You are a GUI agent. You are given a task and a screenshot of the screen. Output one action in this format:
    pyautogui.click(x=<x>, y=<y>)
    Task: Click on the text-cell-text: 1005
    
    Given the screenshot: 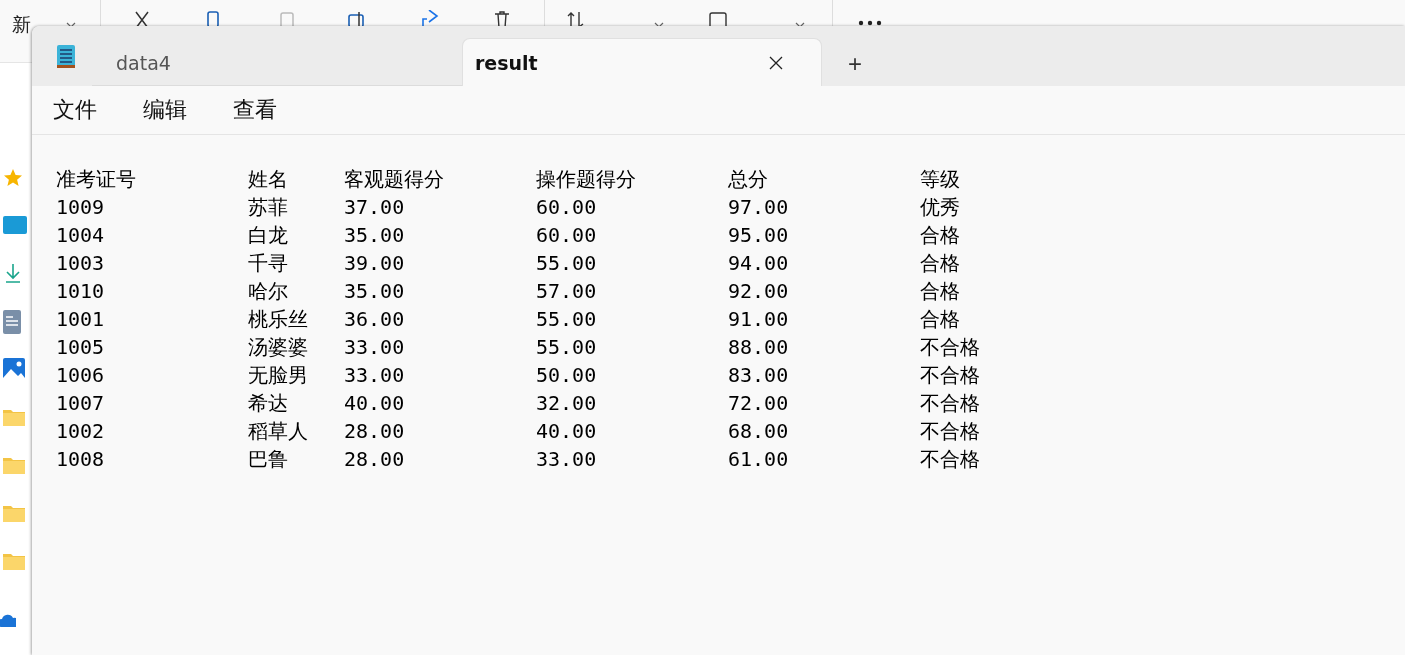 What is the action you would take?
    pyautogui.click(x=81, y=347)
    